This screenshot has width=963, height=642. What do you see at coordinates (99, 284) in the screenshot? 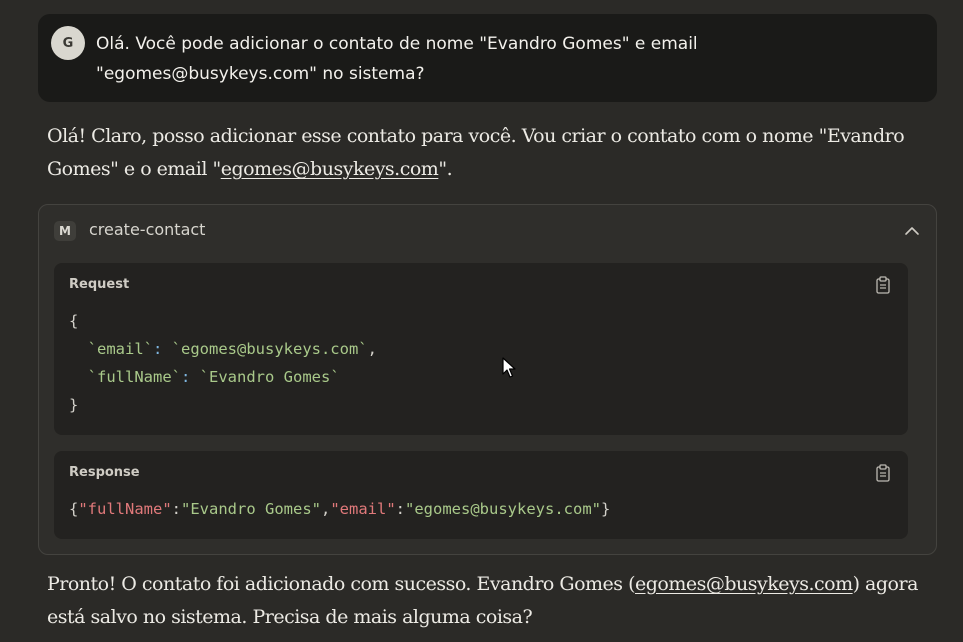
I see `request-title: Request` at bounding box center [99, 284].